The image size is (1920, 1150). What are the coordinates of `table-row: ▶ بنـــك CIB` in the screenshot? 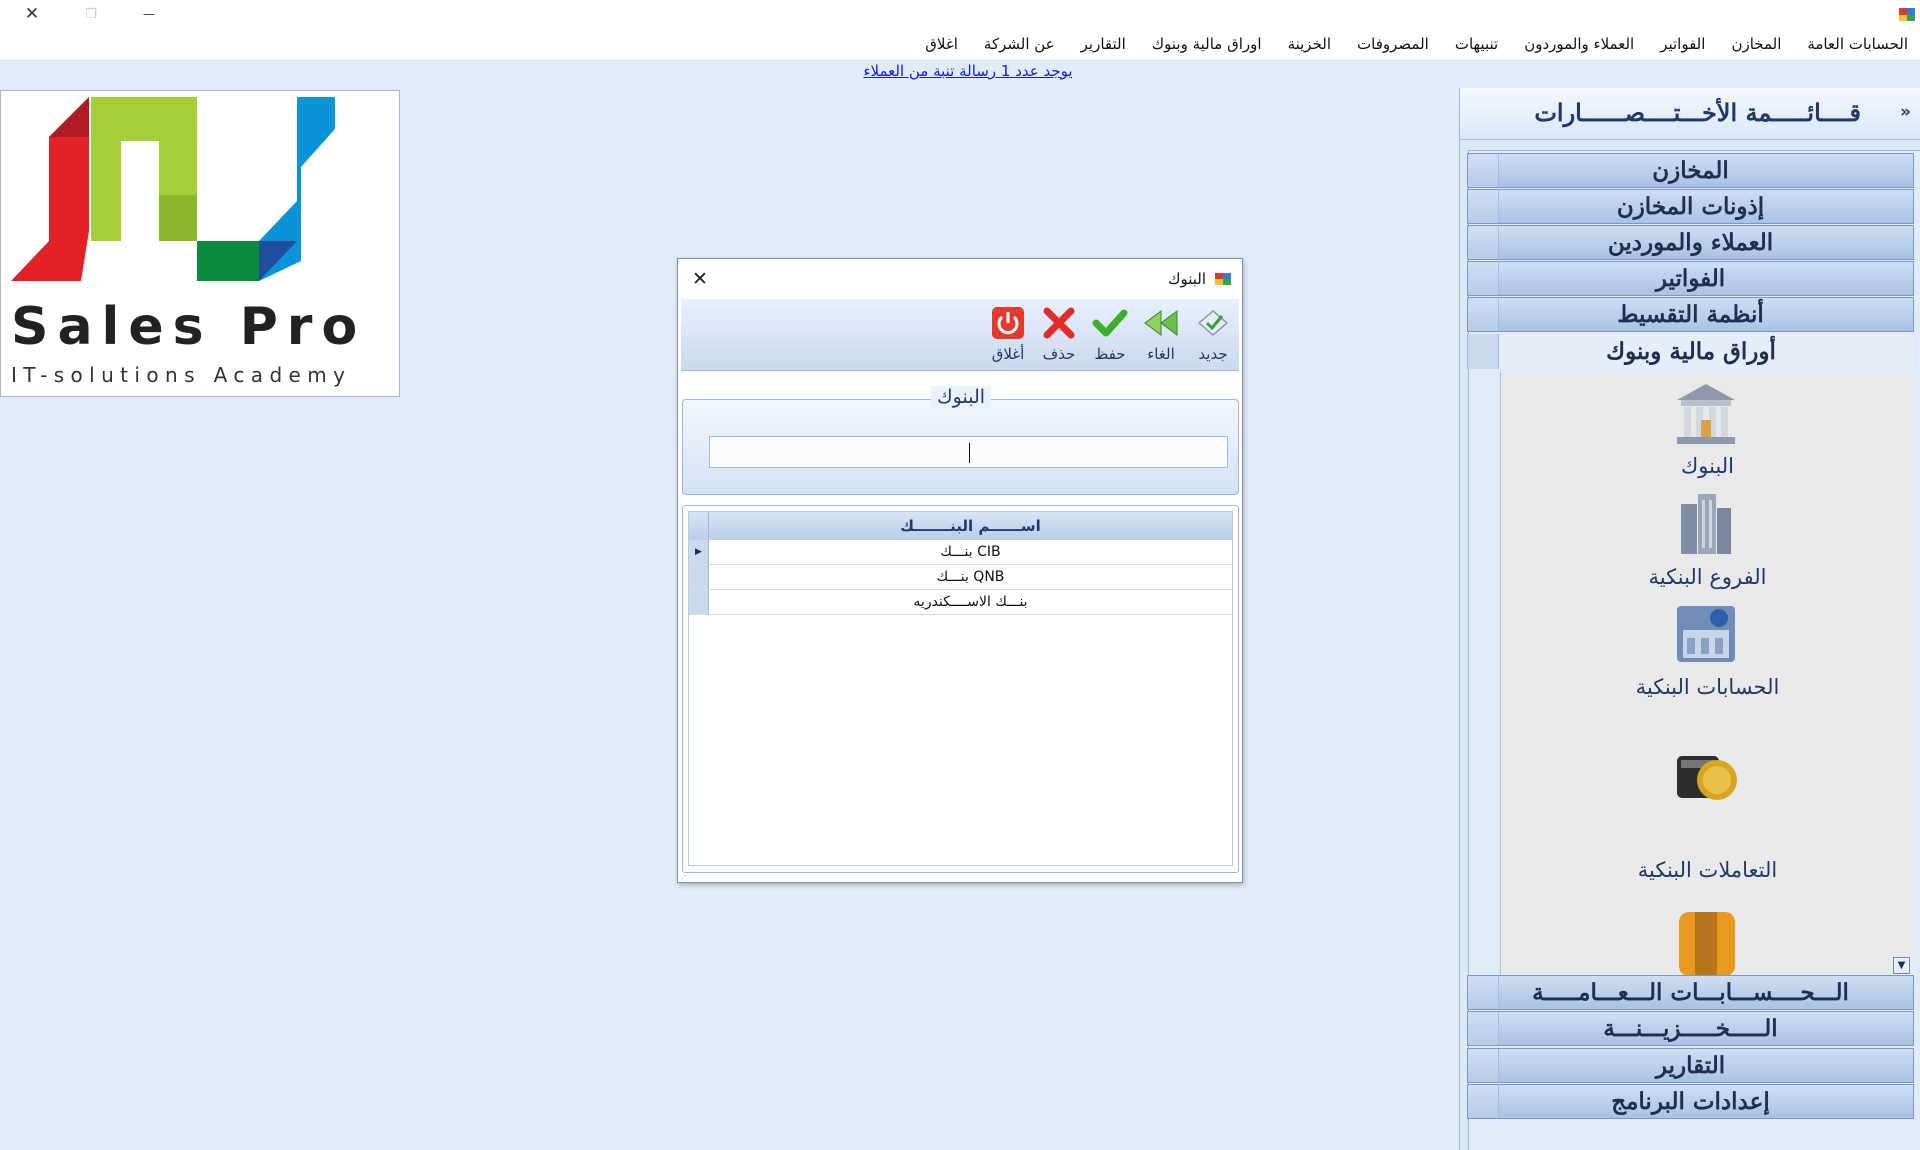 It's located at (960, 552).